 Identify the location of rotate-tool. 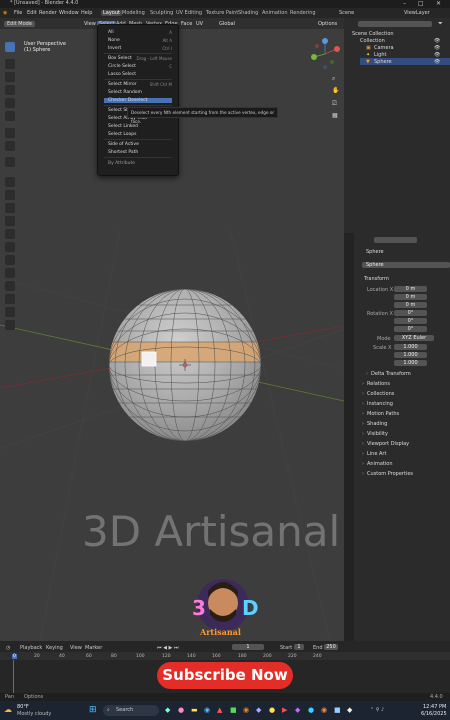
(10, 90).